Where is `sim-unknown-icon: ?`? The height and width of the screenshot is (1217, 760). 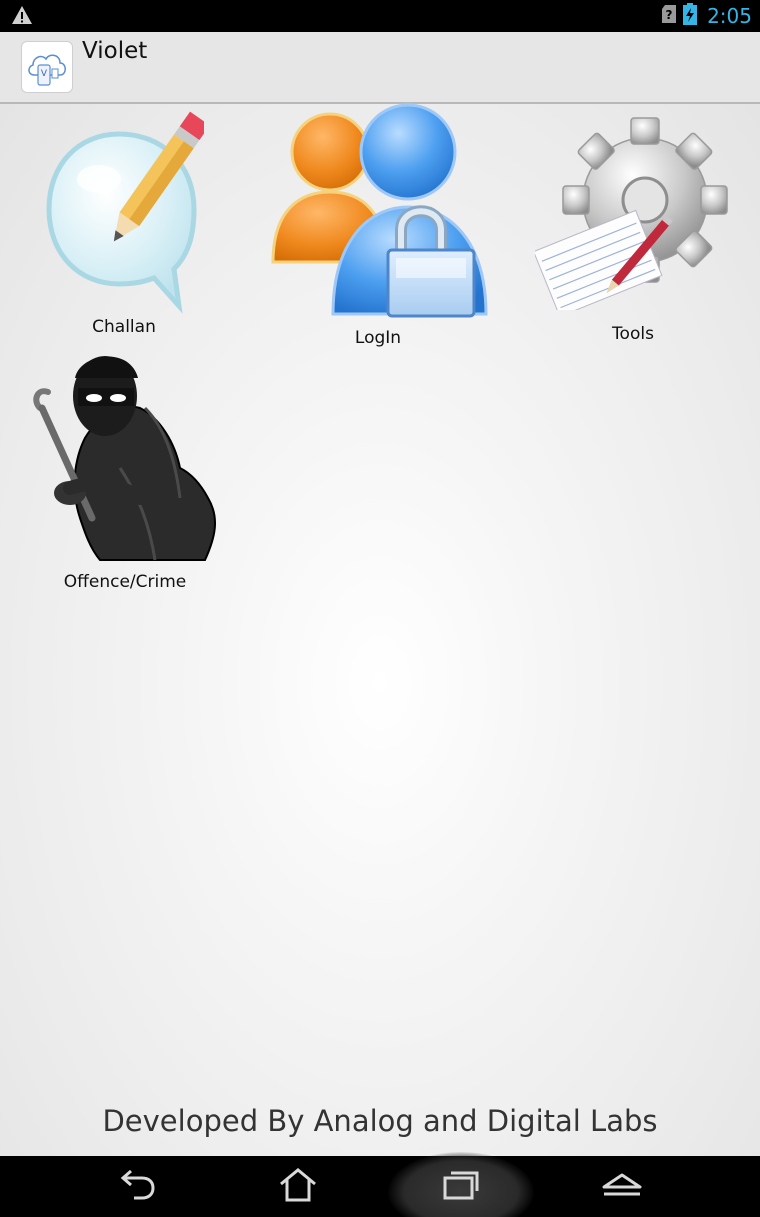 sim-unknown-icon: ? is located at coordinates (669, 16).